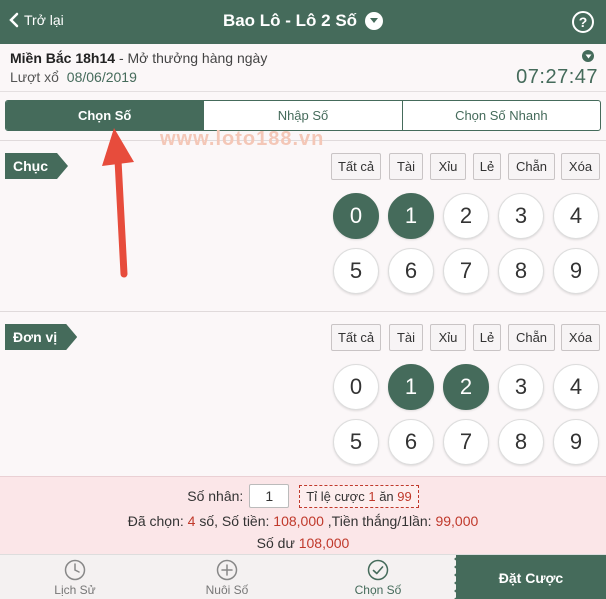 The image size is (606, 599). Describe the element at coordinates (227, 569) in the screenshot. I see `plus-circle-icon` at that location.